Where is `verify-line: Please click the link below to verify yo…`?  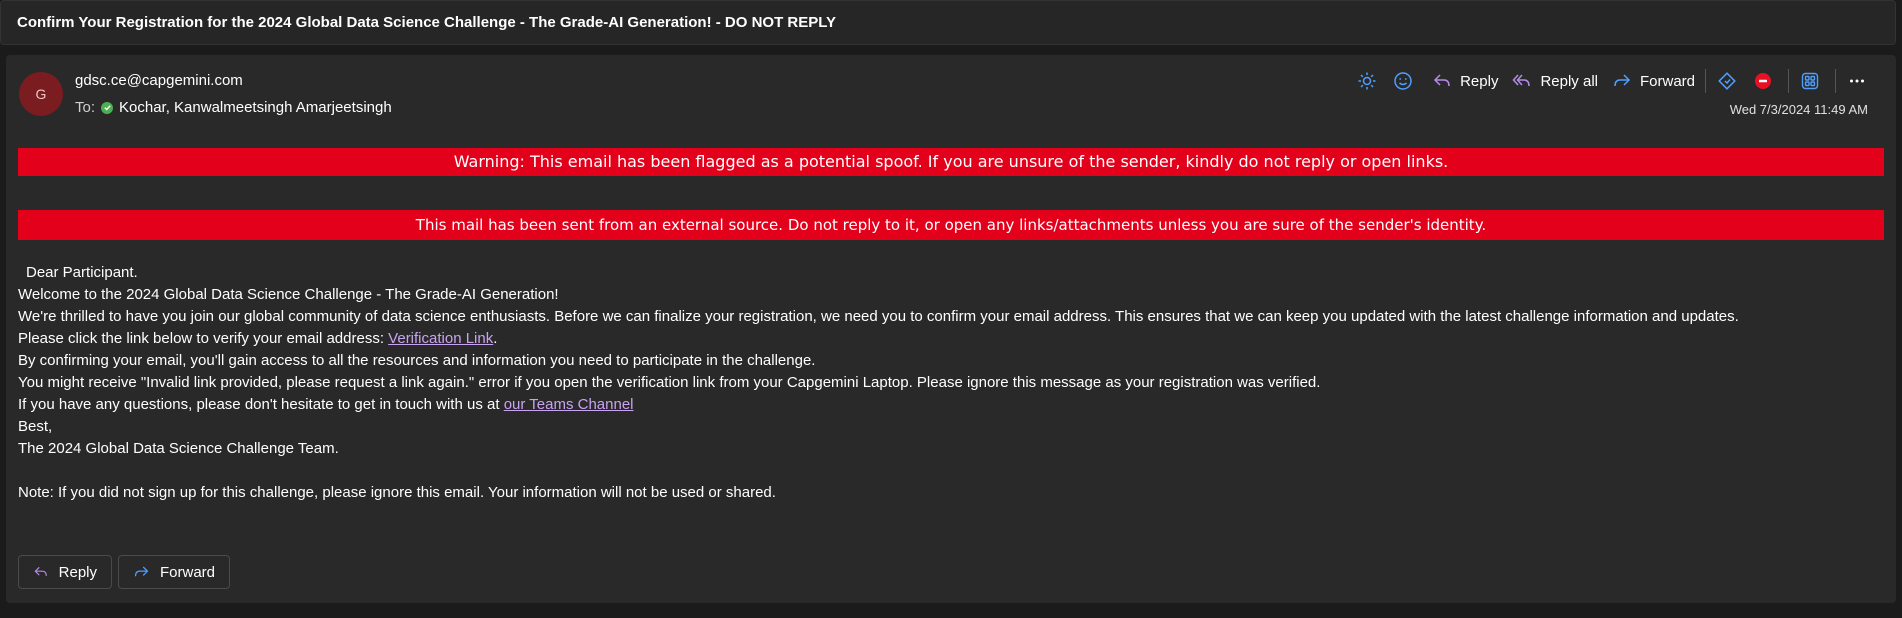 verify-line: Please click the link below to verify yo… is located at coordinates (258, 338).